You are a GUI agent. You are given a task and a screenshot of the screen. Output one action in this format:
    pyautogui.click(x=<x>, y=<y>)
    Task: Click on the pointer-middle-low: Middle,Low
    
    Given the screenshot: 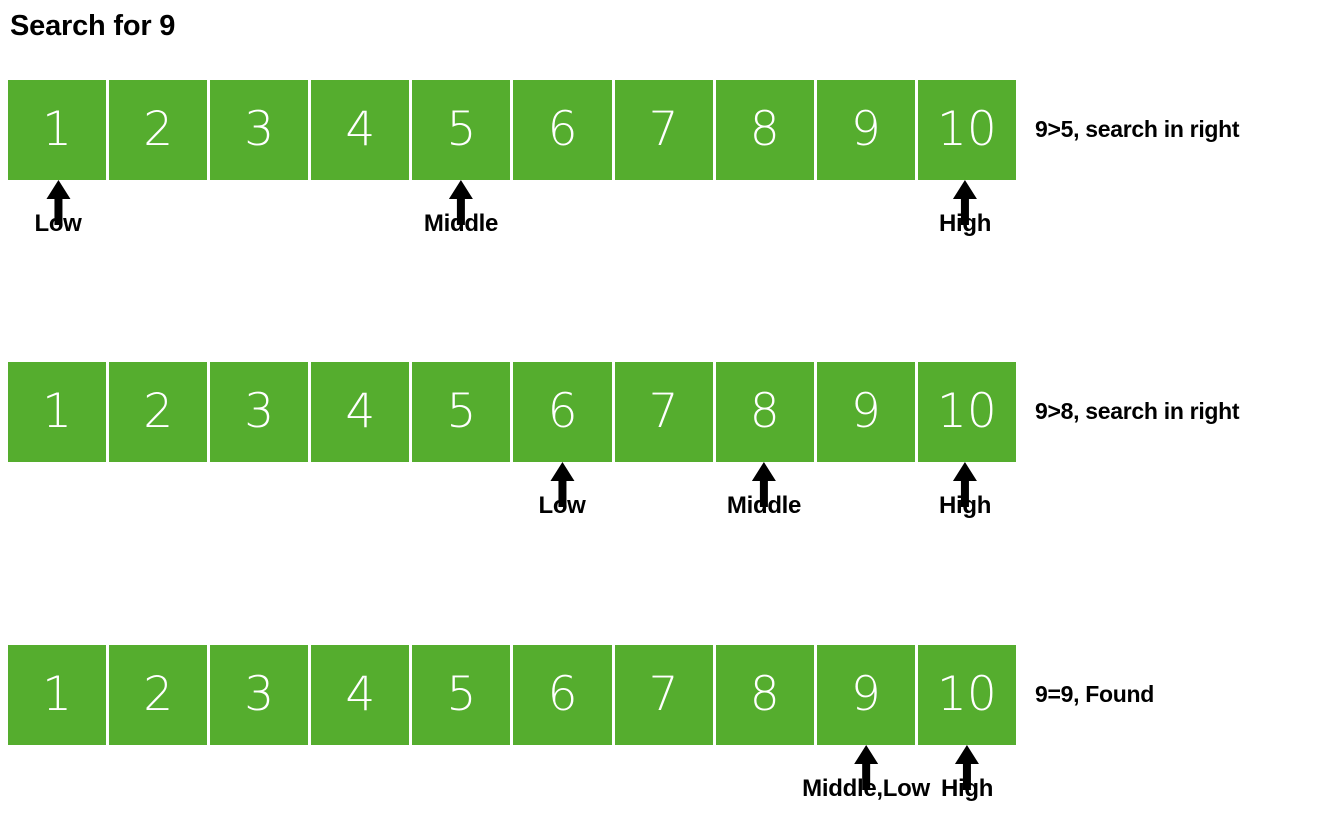 What is the action you would take?
    pyautogui.click(x=866, y=773)
    